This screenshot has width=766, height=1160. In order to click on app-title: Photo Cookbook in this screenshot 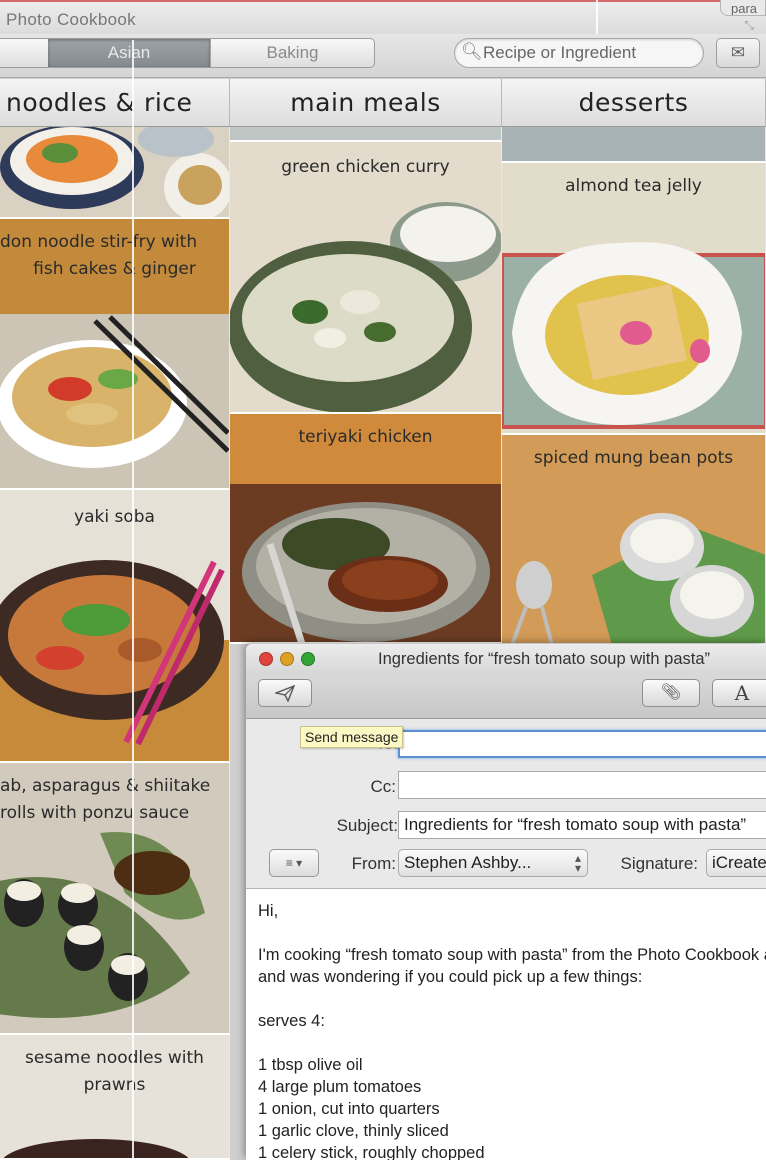, I will do `click(71, 19)`.